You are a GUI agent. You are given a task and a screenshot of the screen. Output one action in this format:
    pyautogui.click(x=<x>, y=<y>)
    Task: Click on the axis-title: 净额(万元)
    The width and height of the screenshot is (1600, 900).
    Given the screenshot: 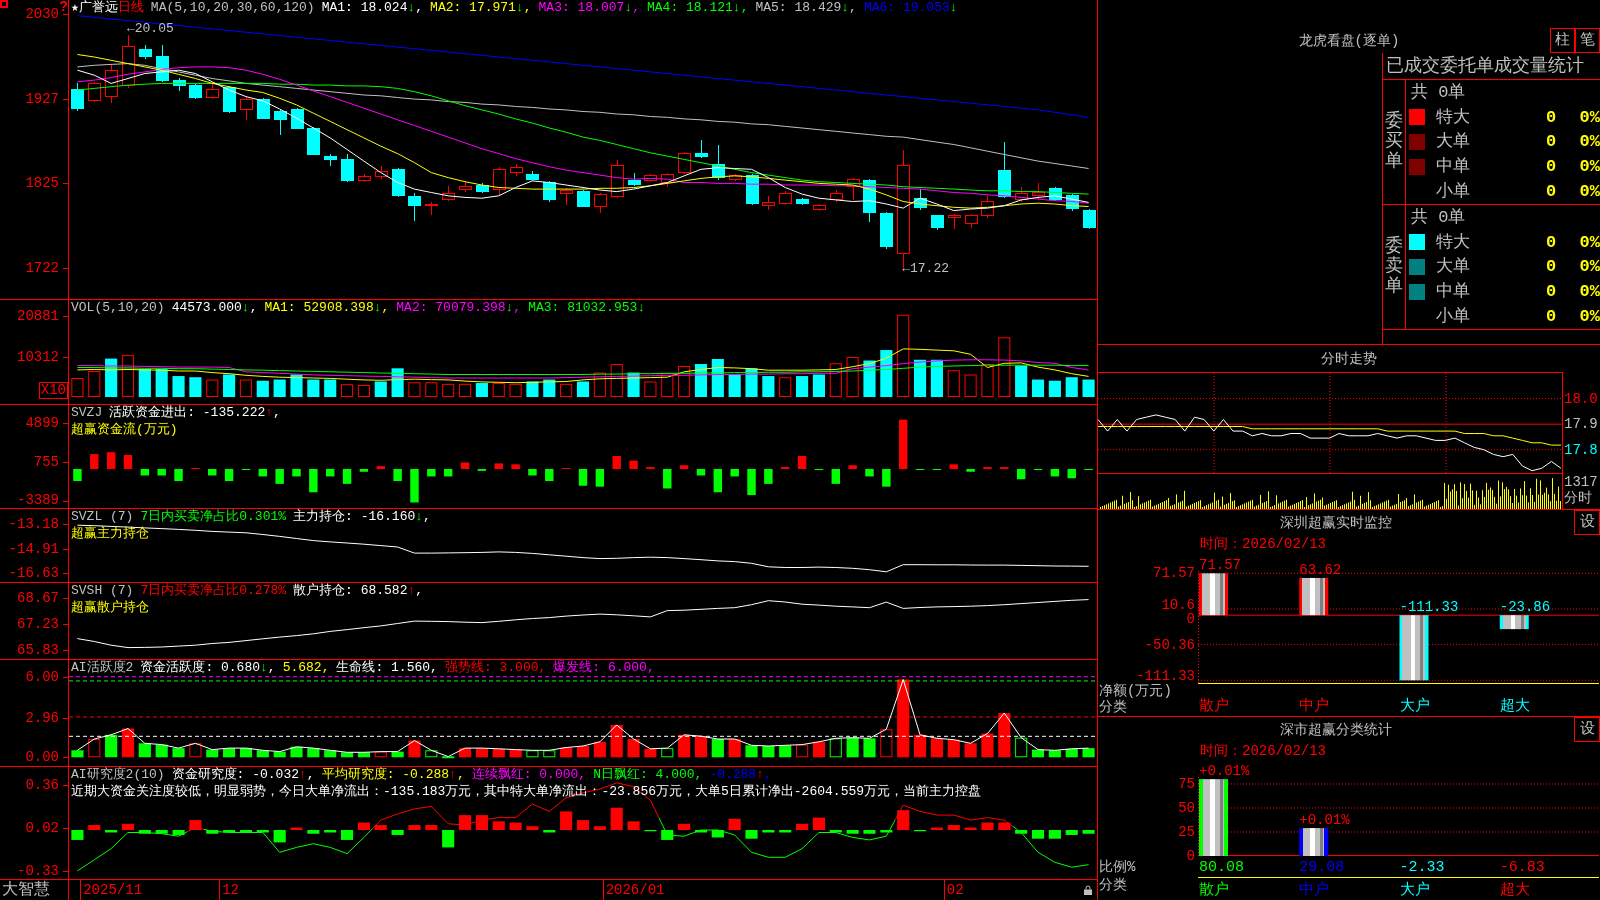 What is the action you would take?
    pyautogui.click(x=1136, y=691)
    